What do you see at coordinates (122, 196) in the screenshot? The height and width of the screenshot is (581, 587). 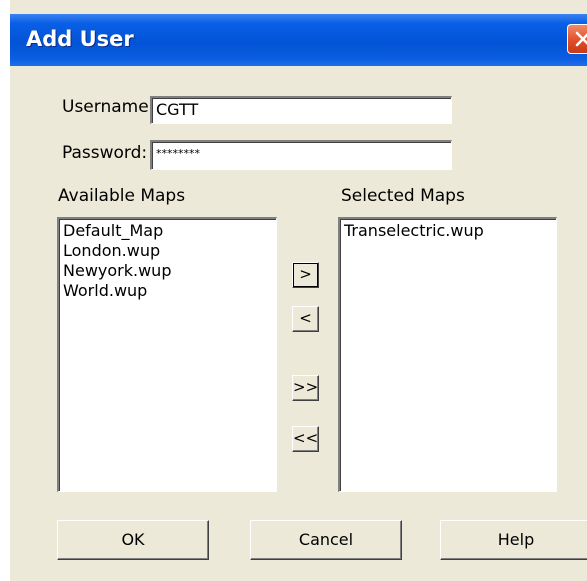 I see `available-maps-label: Available Maps` at bounding box center [122, 196].